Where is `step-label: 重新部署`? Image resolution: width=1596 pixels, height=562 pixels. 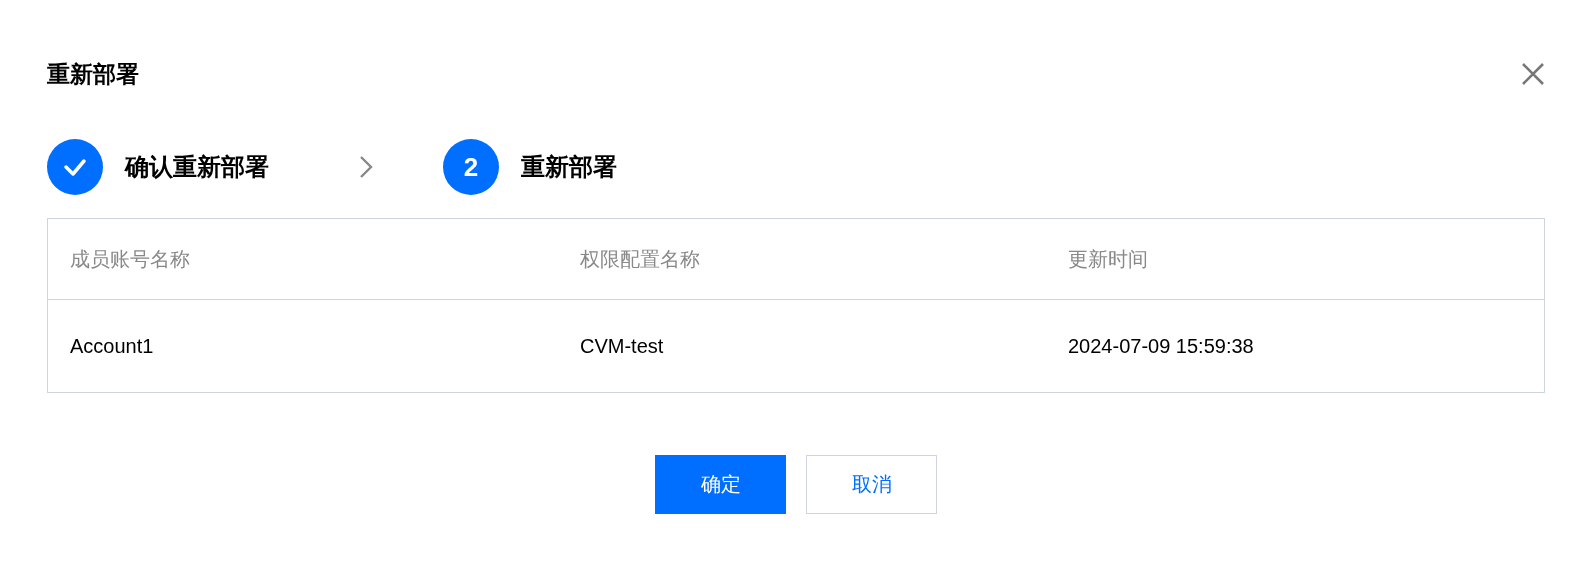 step-label: 重新部署 is located at coordinates (569, 167).